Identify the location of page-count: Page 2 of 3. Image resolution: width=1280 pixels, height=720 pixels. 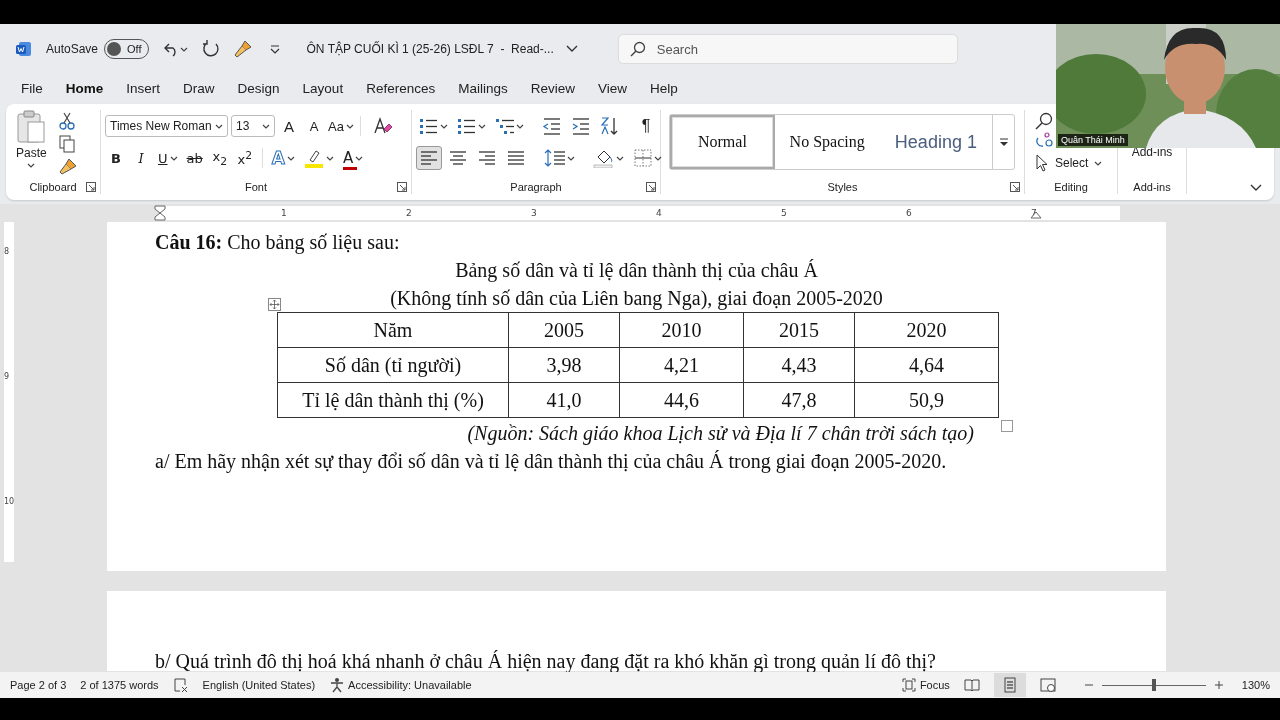
(38, 685).